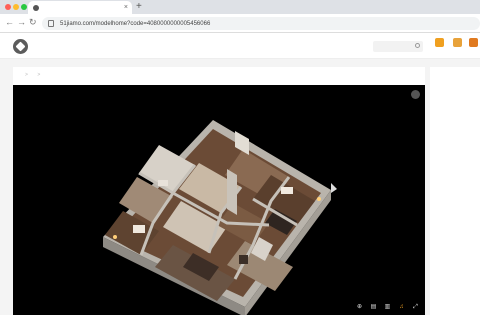 The height and width of the screenshot is (315, 480). Describe the element at coordinates (20, 46) in the screenshot. I see `site-logo-icon` at that location.